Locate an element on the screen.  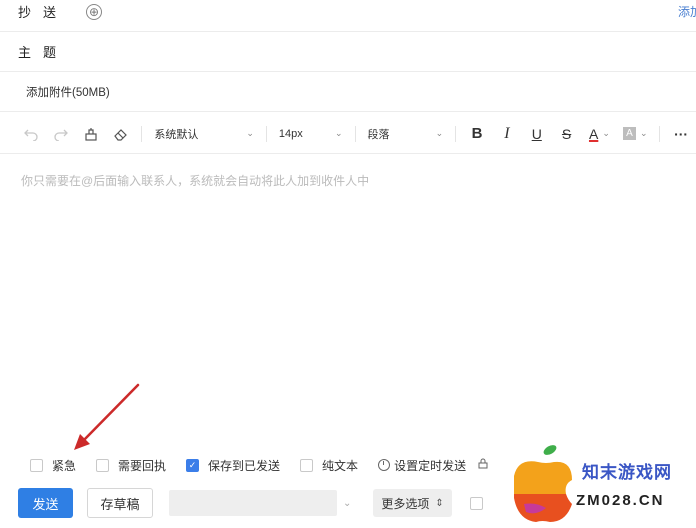
sender-select is located at coordinates (253, 503).